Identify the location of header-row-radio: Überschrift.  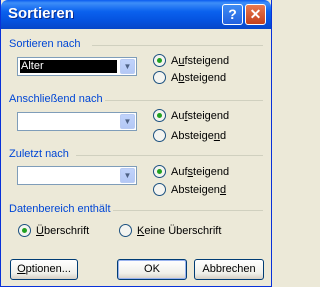
(53, 230).